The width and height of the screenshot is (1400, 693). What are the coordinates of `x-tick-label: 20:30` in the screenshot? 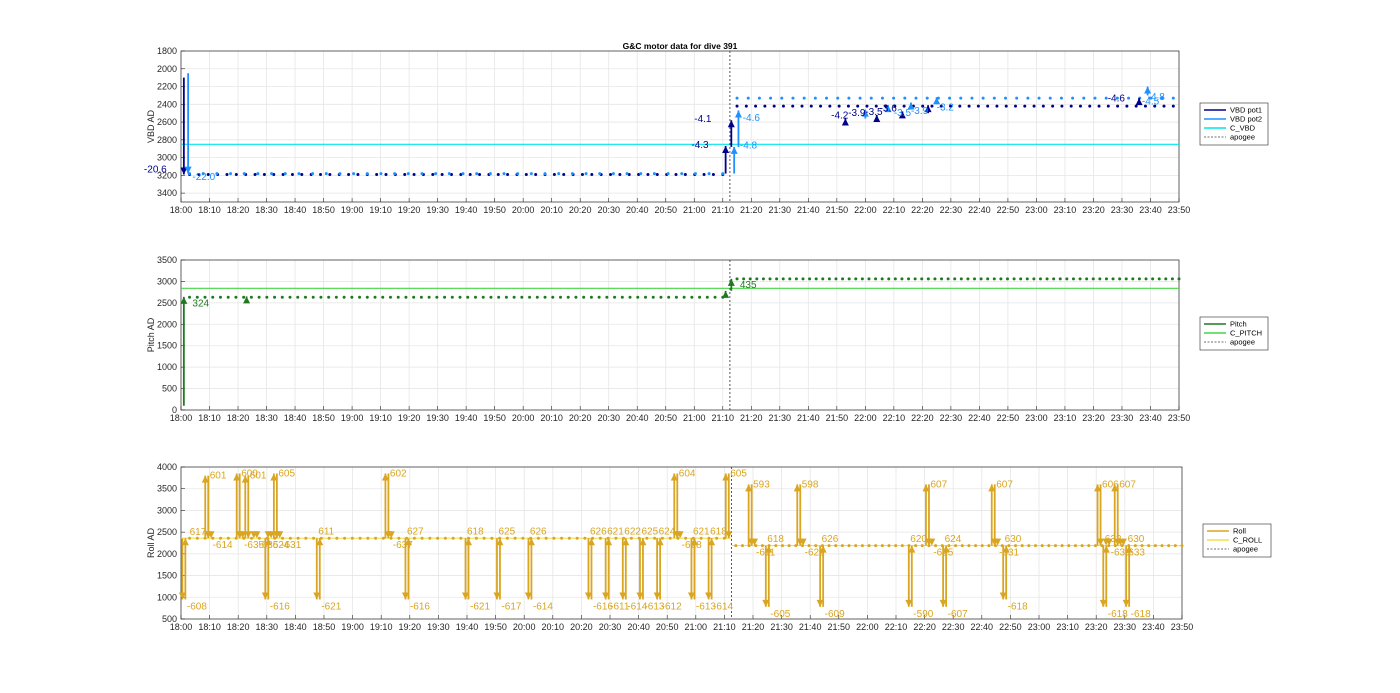 It's located at (608, 210).